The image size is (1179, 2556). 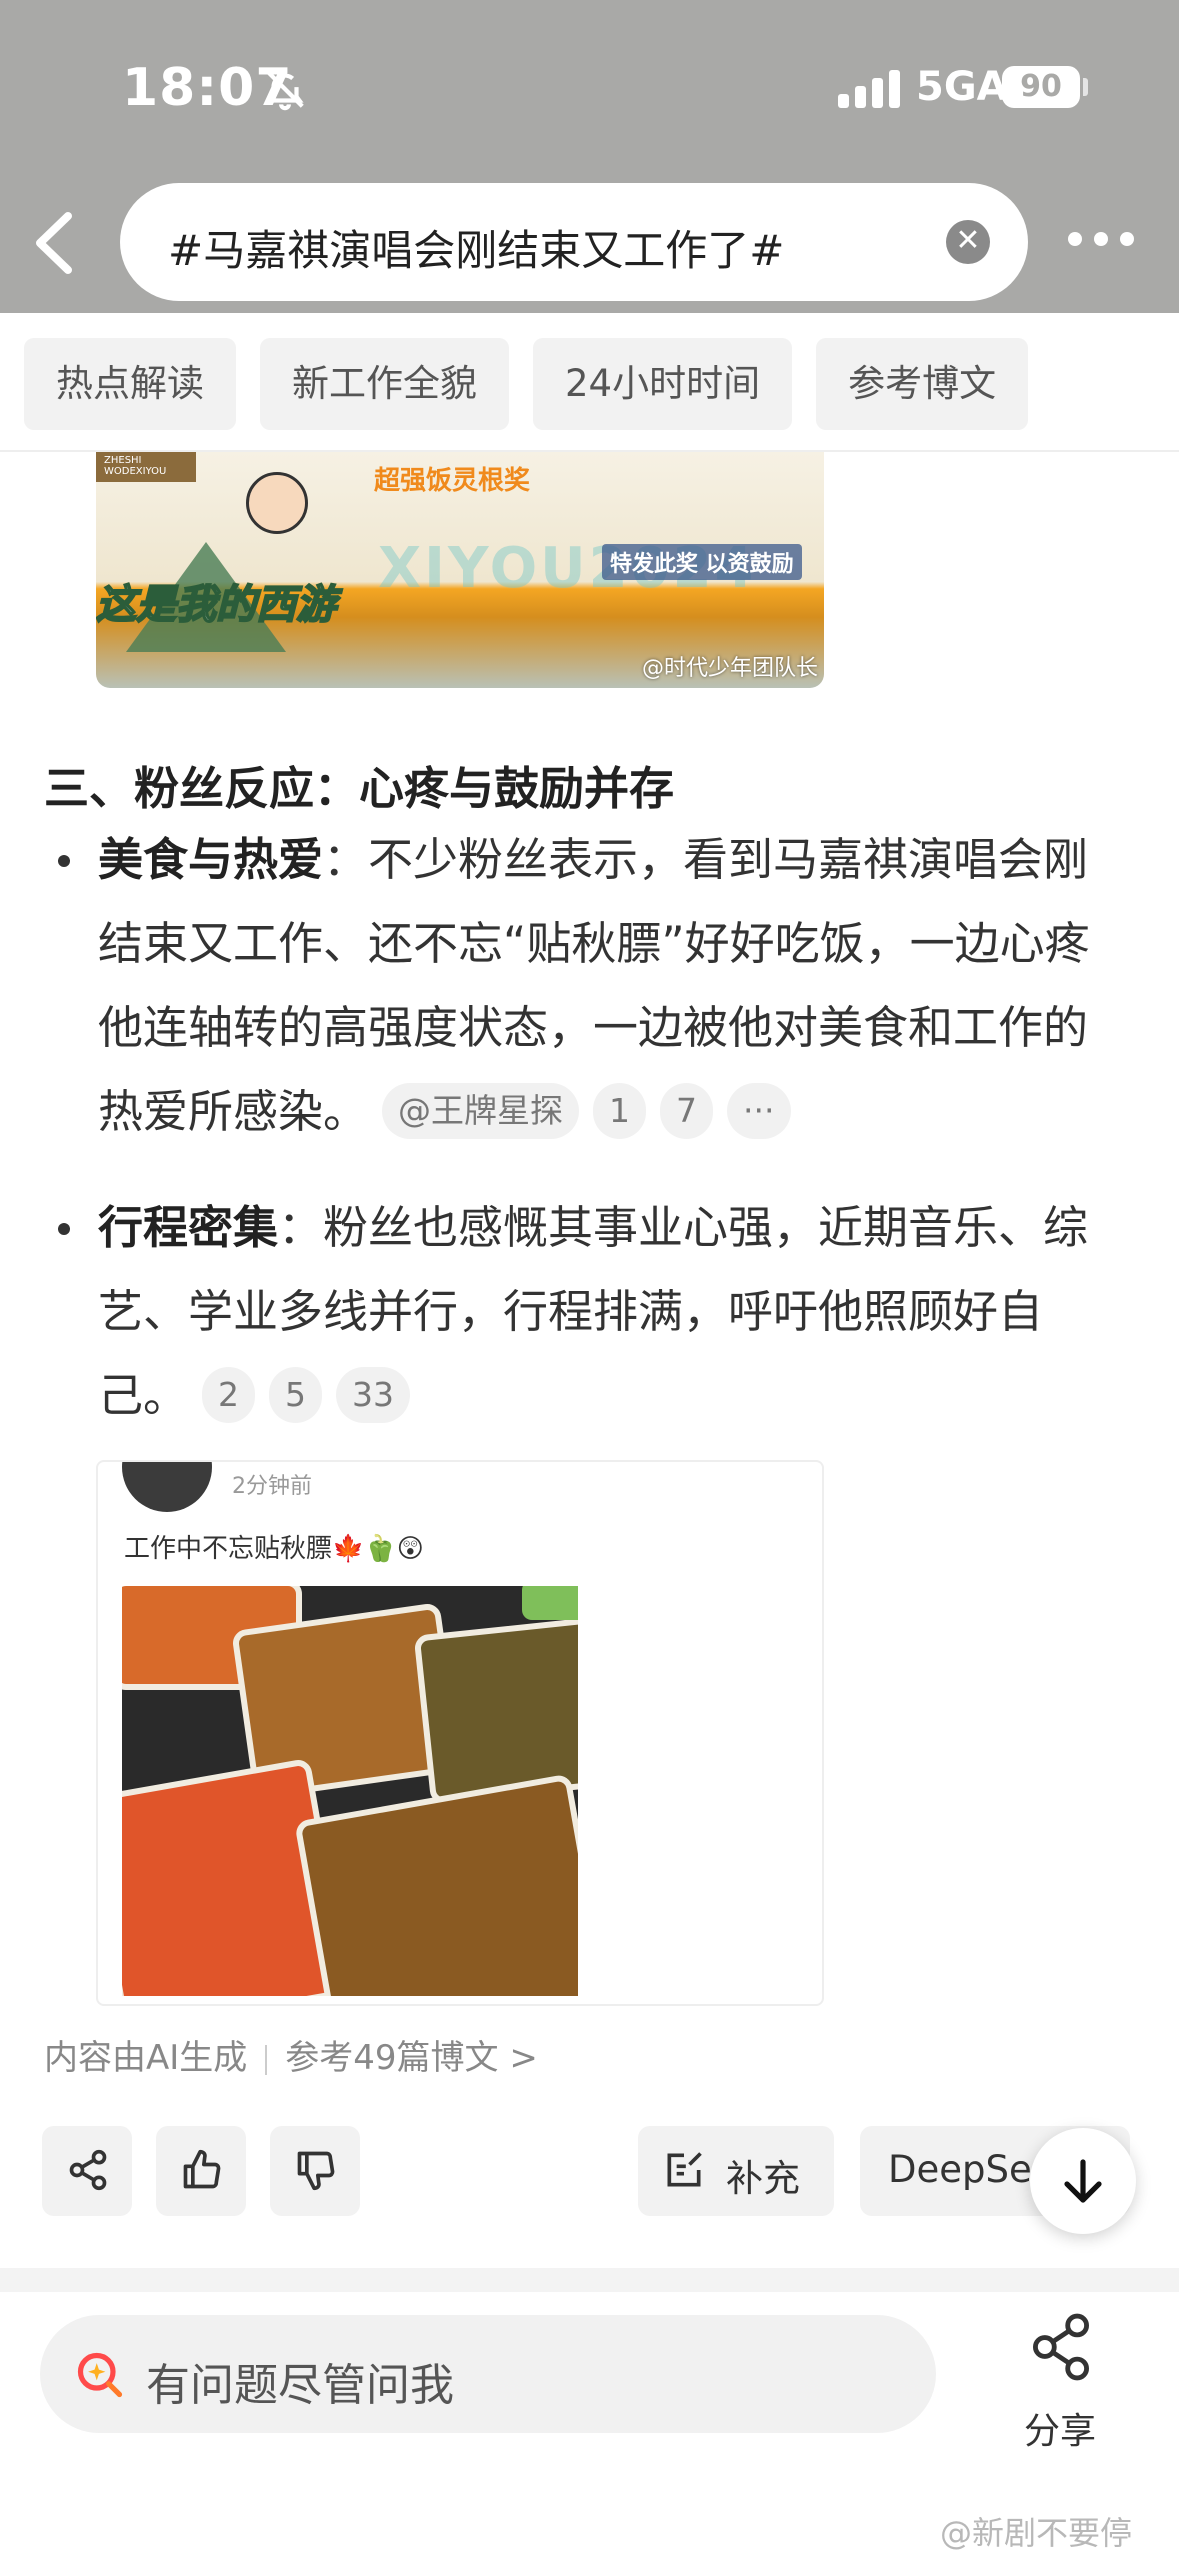 What do you see at coordinates (146, 467) in the screenshot?
I see `banner-signpost: ZHESHI WODEXIYOU` at bounding box center [146, 467].